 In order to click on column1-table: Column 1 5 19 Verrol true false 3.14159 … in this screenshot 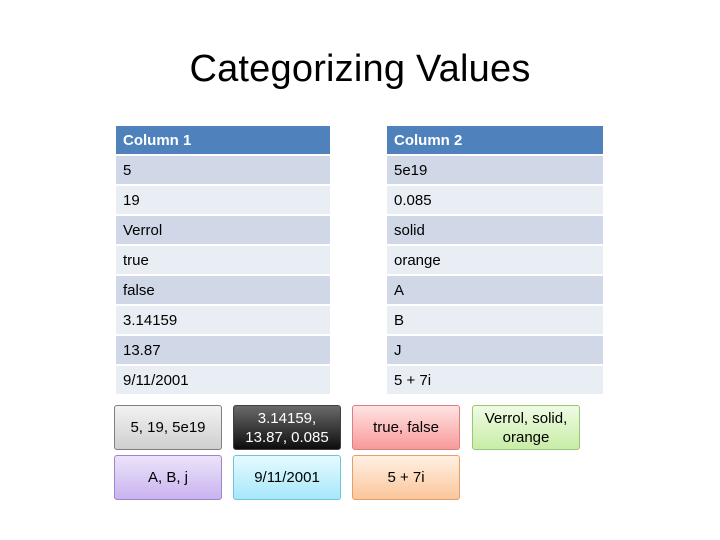, I will do `click(223, 261)`.